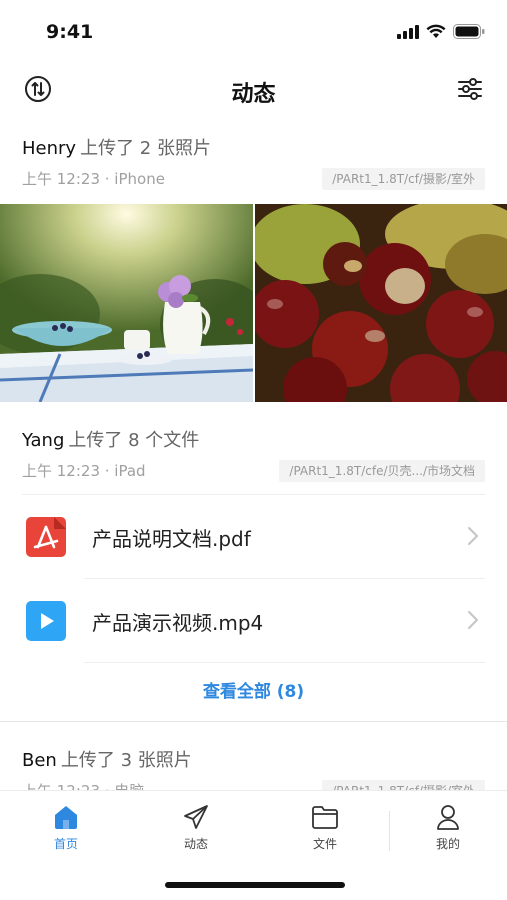 The width and height of the screenshot is (507, 900). I want to click on pdf-file-icon, so click(46, 537).